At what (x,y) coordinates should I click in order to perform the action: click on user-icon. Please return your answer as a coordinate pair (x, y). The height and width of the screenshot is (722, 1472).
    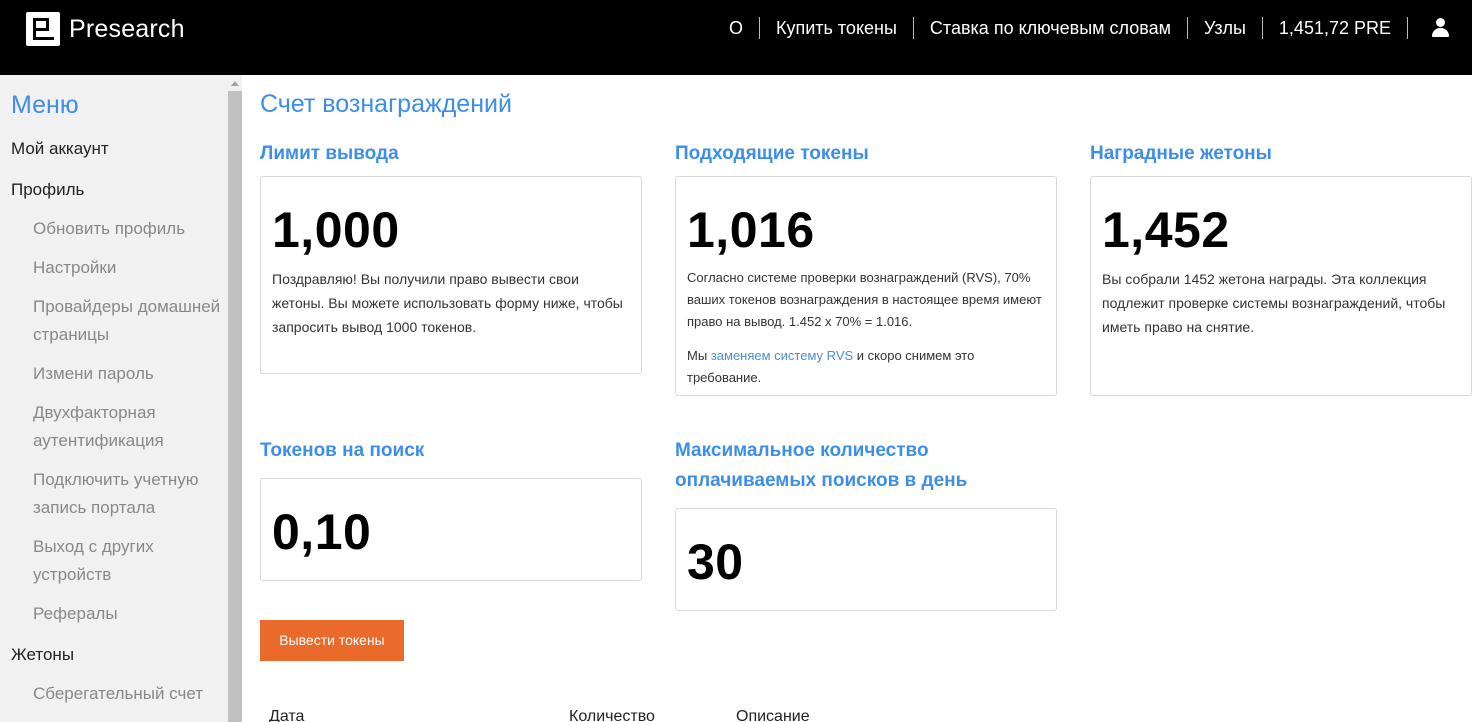
    Looking at the image, I should click on (1440, 28).